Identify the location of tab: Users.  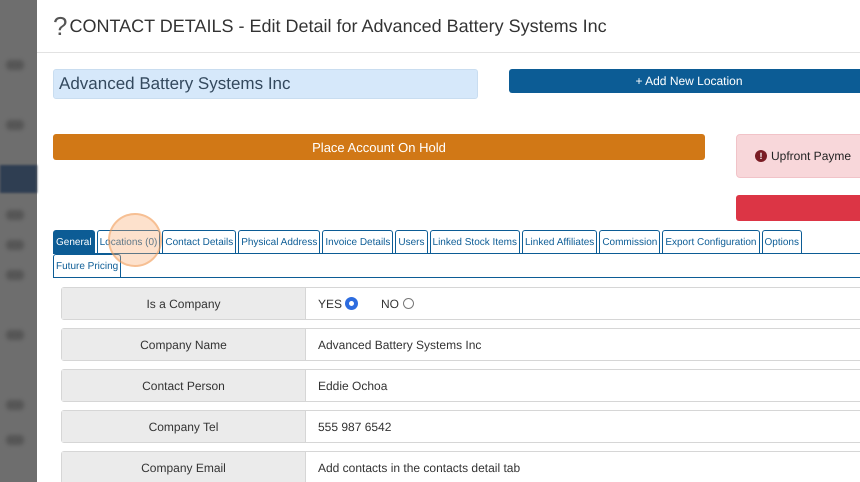
(411, 241).